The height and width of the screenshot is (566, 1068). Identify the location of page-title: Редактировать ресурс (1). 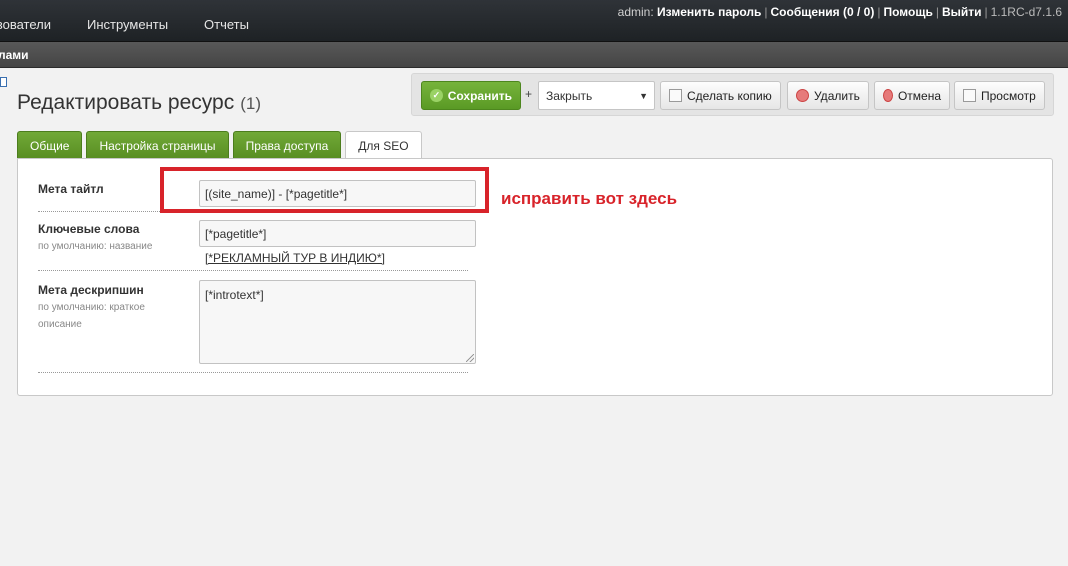
(139, 103).